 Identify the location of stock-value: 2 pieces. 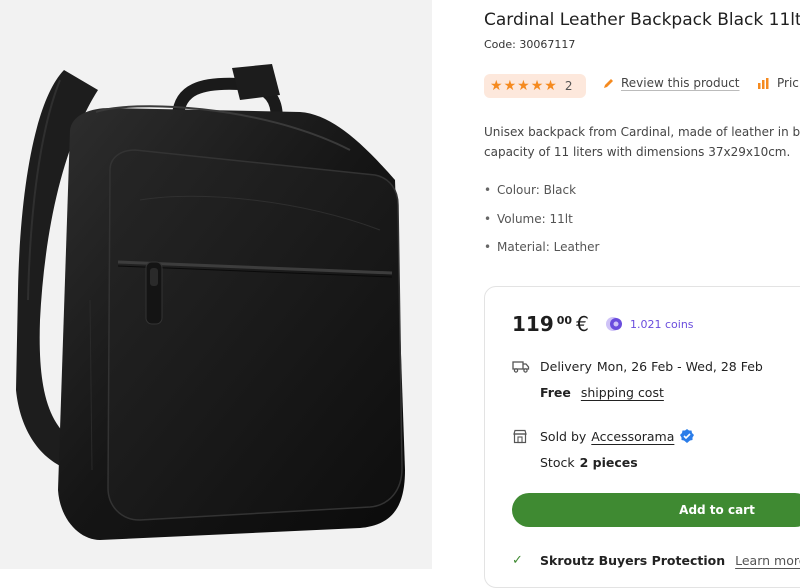
(608, 462).